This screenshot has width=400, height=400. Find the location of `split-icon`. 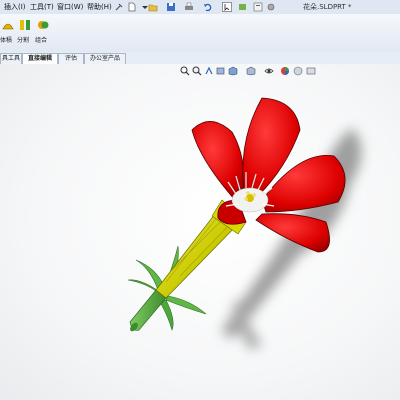

split-icon is located at coordinates (25, 25).